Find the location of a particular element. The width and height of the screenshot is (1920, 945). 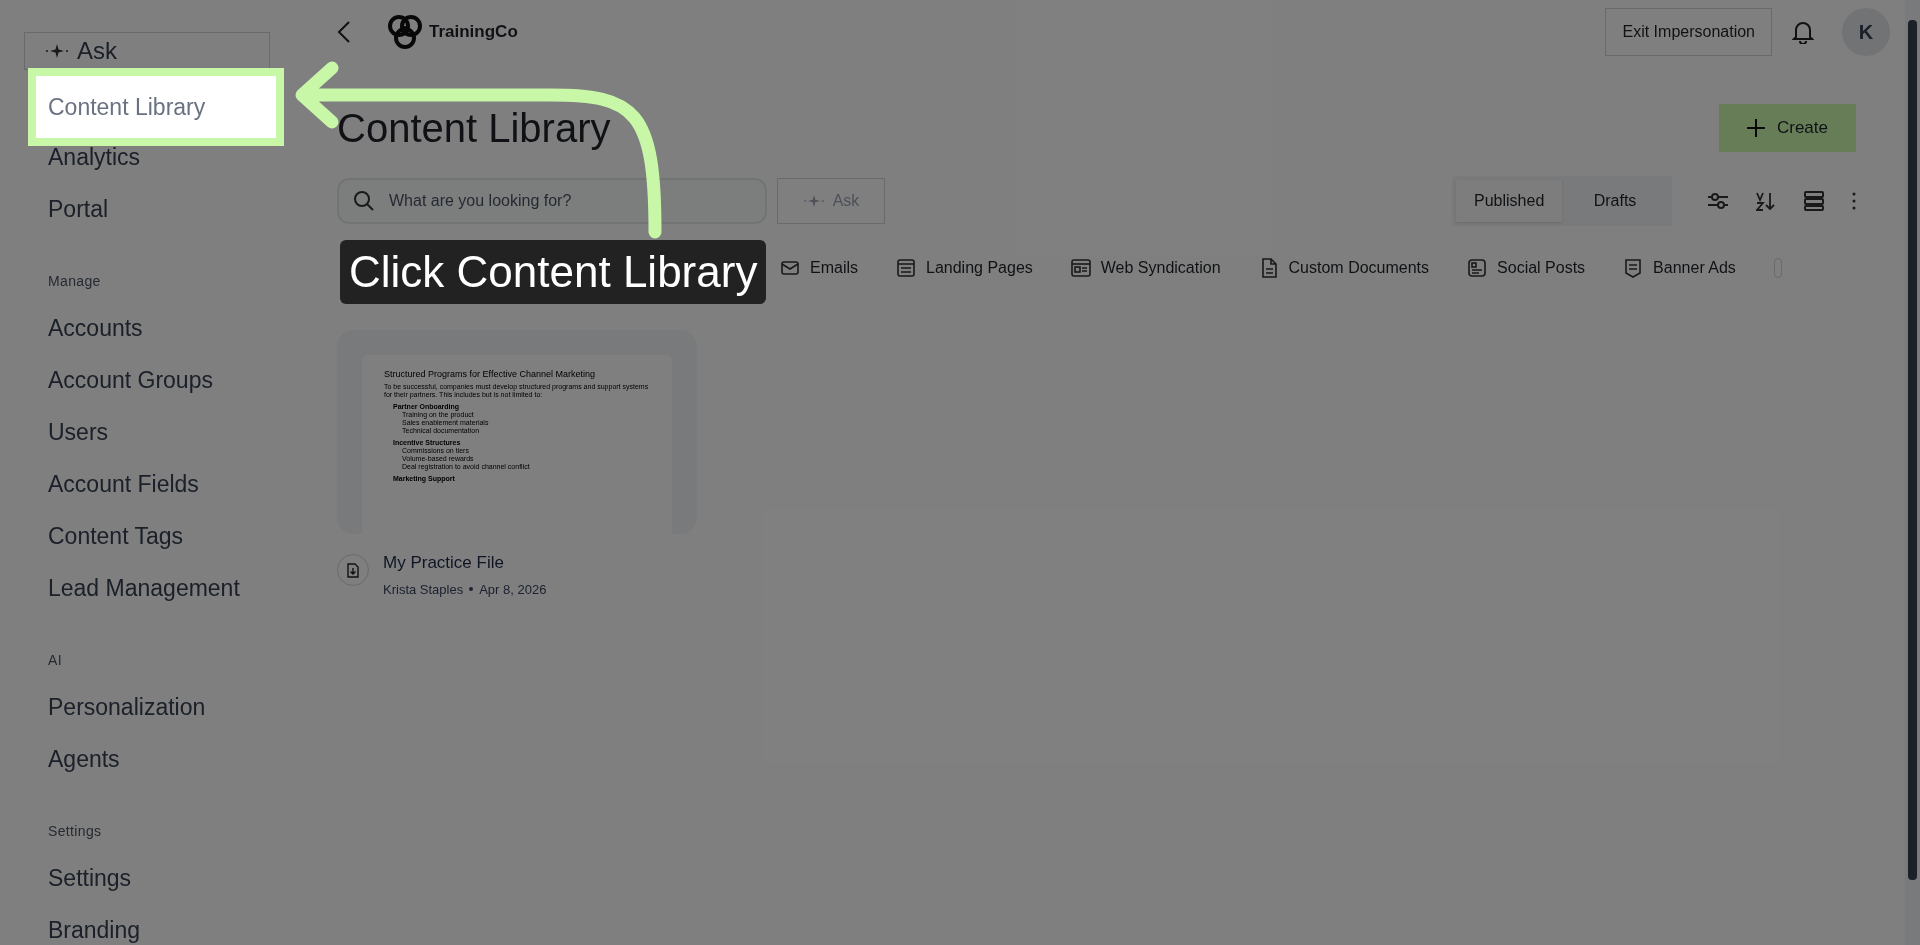

section-heading: Settings is located at coordinates (75, 831).